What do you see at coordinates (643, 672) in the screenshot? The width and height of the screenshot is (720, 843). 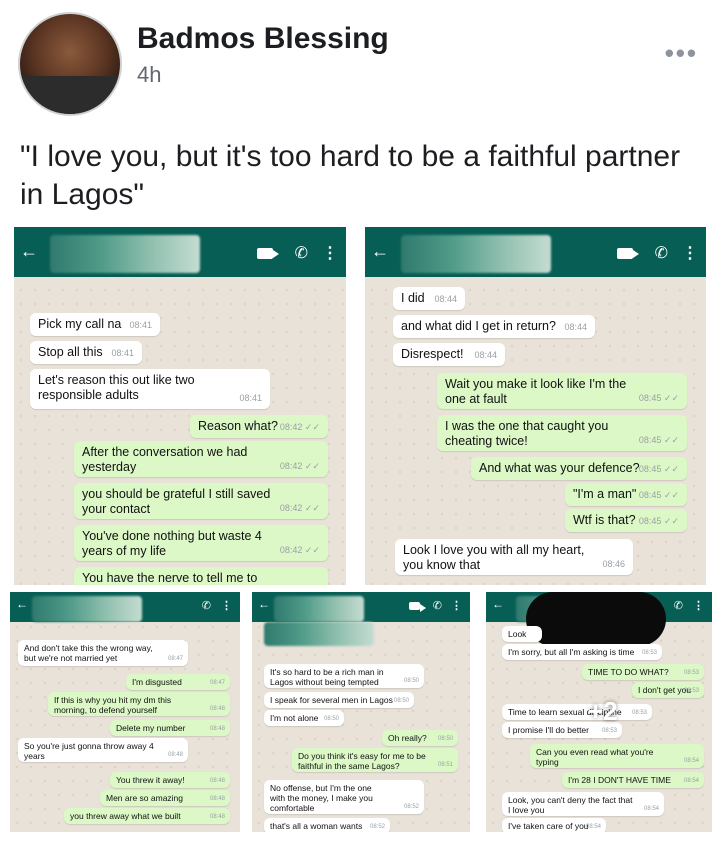 I see `message-outgoing: TIME TO DO WHAT? 08:53` at bounding box center [643, 672].